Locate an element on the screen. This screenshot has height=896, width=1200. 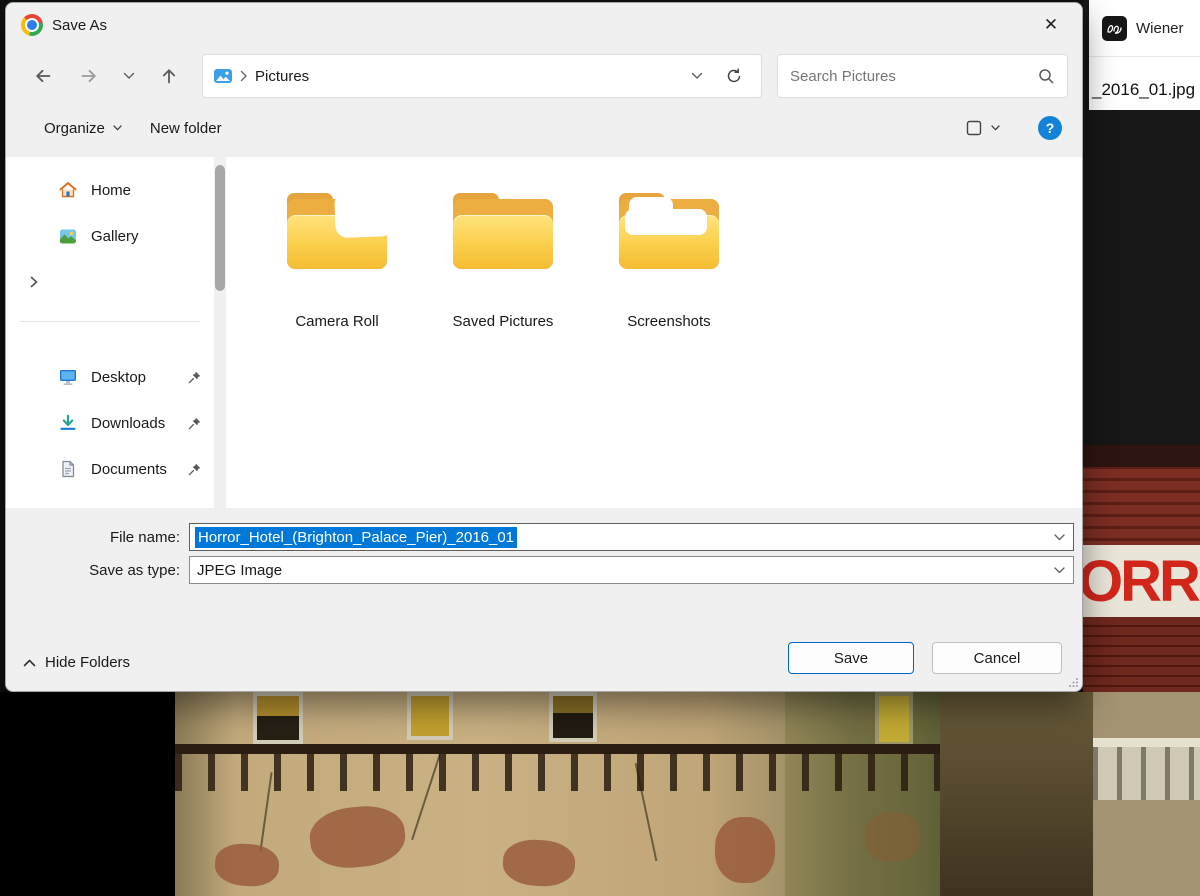
sidebar-item-label: Downloads is located at coordinates (128, 423).